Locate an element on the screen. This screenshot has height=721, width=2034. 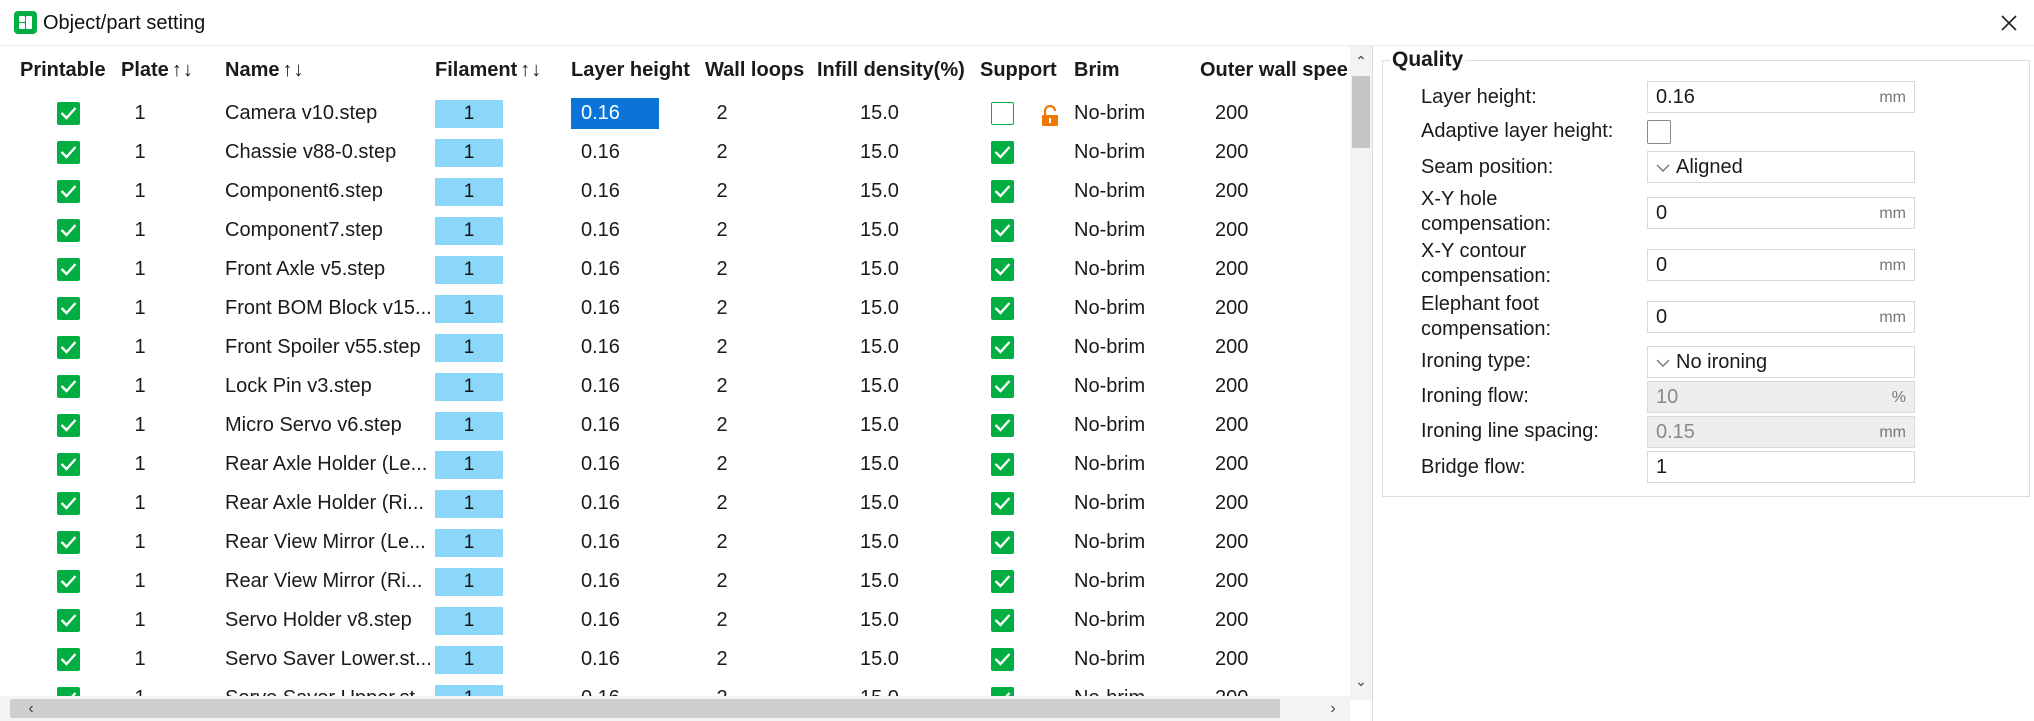
scroll-right-icon: › is located at coordinates (1333, 708).